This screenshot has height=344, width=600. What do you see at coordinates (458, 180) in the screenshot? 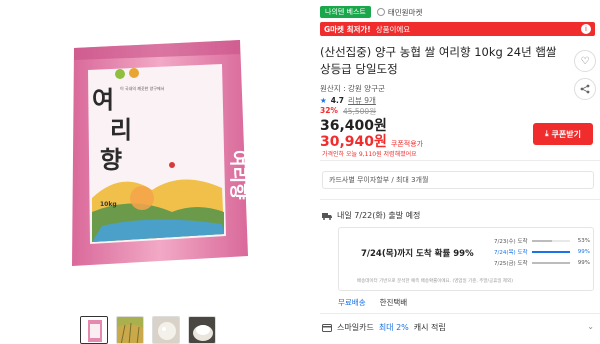
I see `card-installment-box: 카드사별 무이자할부 / 최대 3개월` at bounding box center [458, 180].